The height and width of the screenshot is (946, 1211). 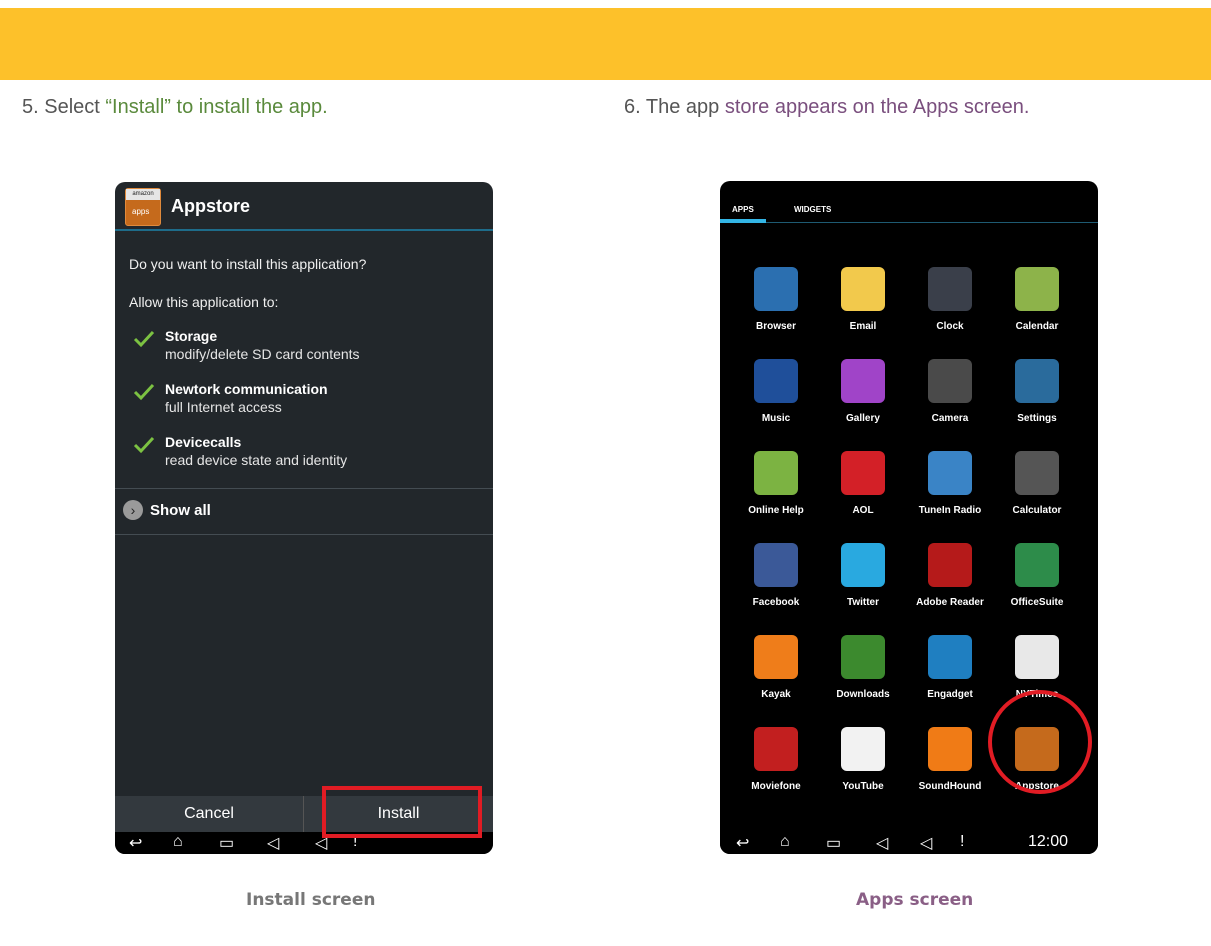 What do you see at coordinates (776, 289) in the screenshot?
I see `browser-icon` at bounding box center [776, 289].